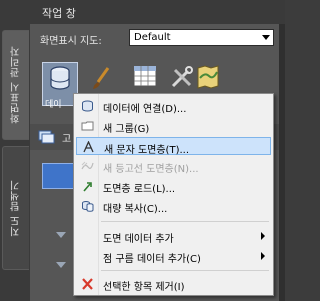  What do you see at coordinates (138, 239) in the screenshot?
I see `menu-item-label: 도면 데이터 추가` at bounding box center [138, 239].